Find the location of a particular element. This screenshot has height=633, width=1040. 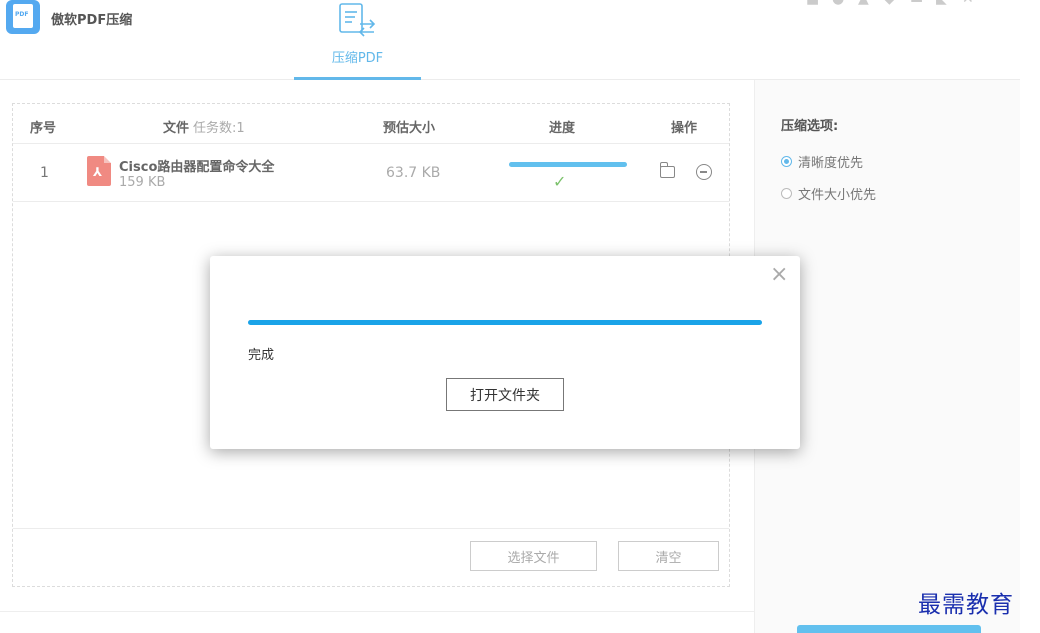

option-size-label: 文件大小优先 is located at coordinates (837, 195).